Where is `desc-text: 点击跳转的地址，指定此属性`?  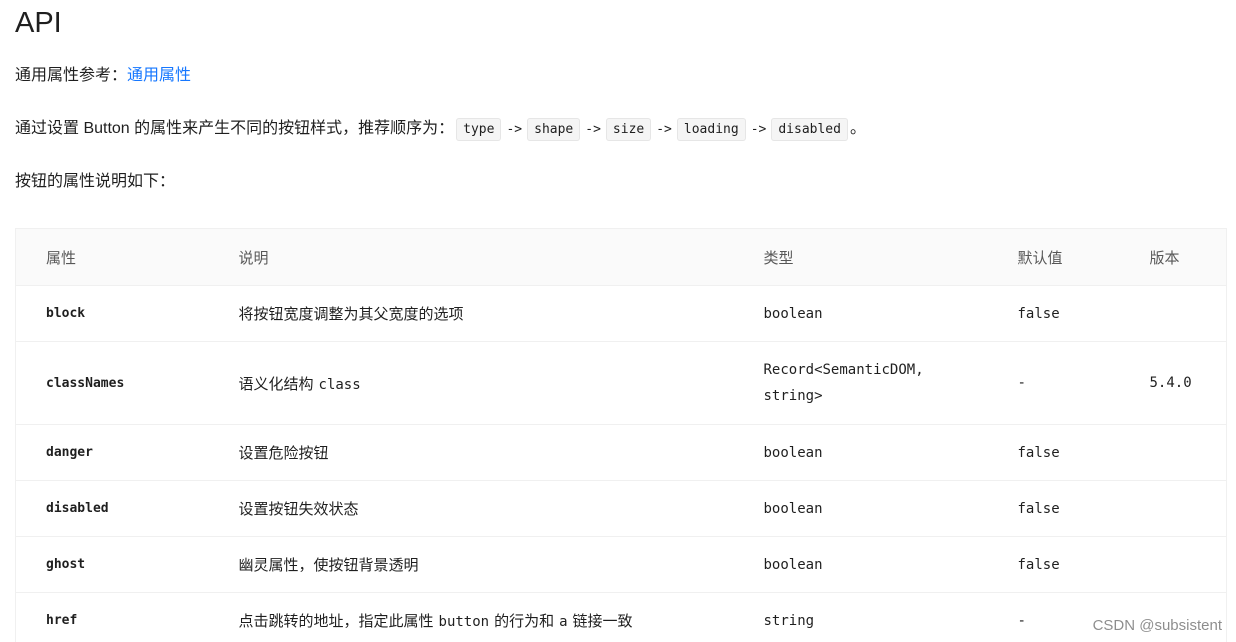
desc-text: 点击跳转的地址，指定此属性 is located at coordinates (336, 621).